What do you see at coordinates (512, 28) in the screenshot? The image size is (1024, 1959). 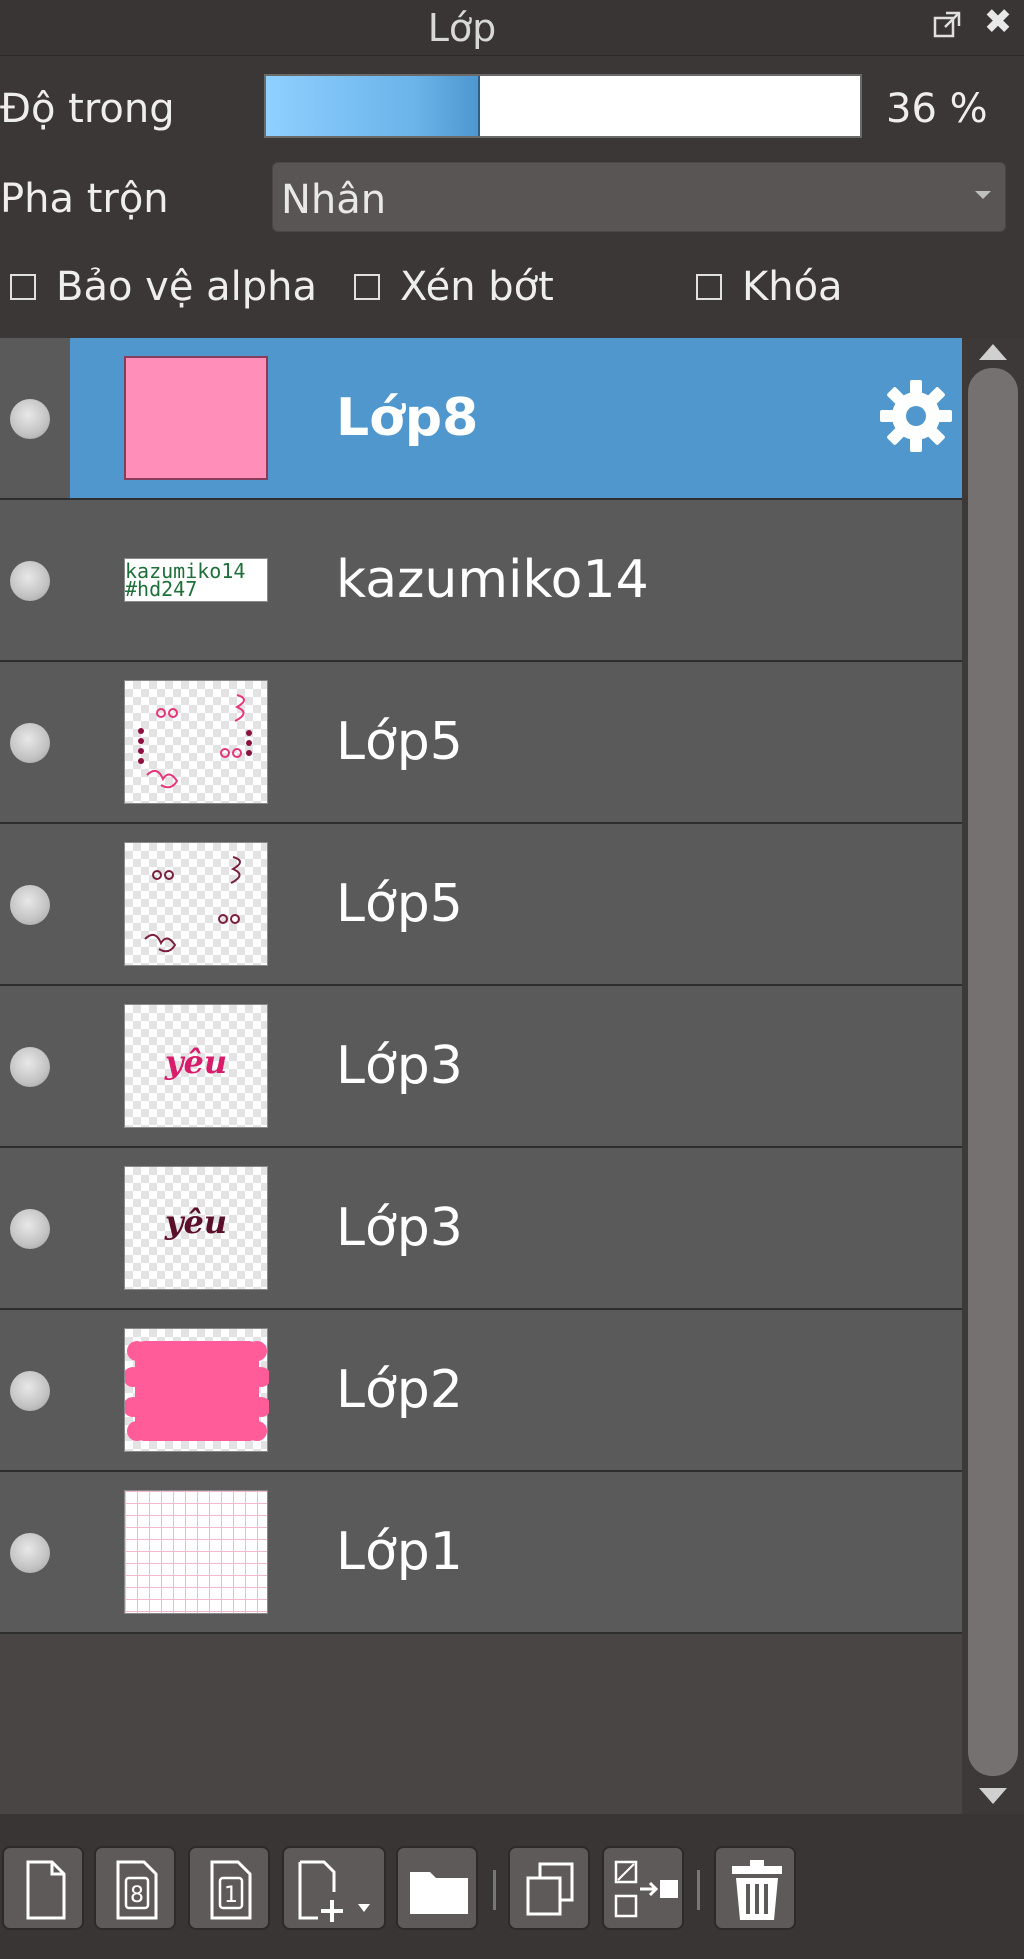 I see `panel-title-bar: Lớp ✖` at bounding box center [512, 28].